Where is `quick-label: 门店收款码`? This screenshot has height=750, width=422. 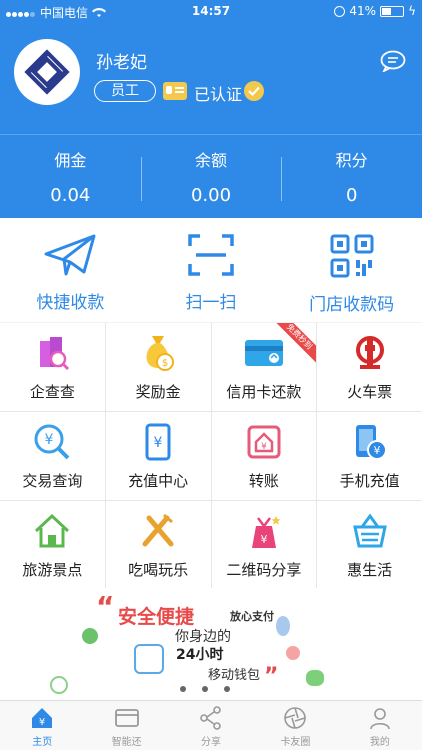 quick-label: 门店收款码 is located at coordinates (352, 305).